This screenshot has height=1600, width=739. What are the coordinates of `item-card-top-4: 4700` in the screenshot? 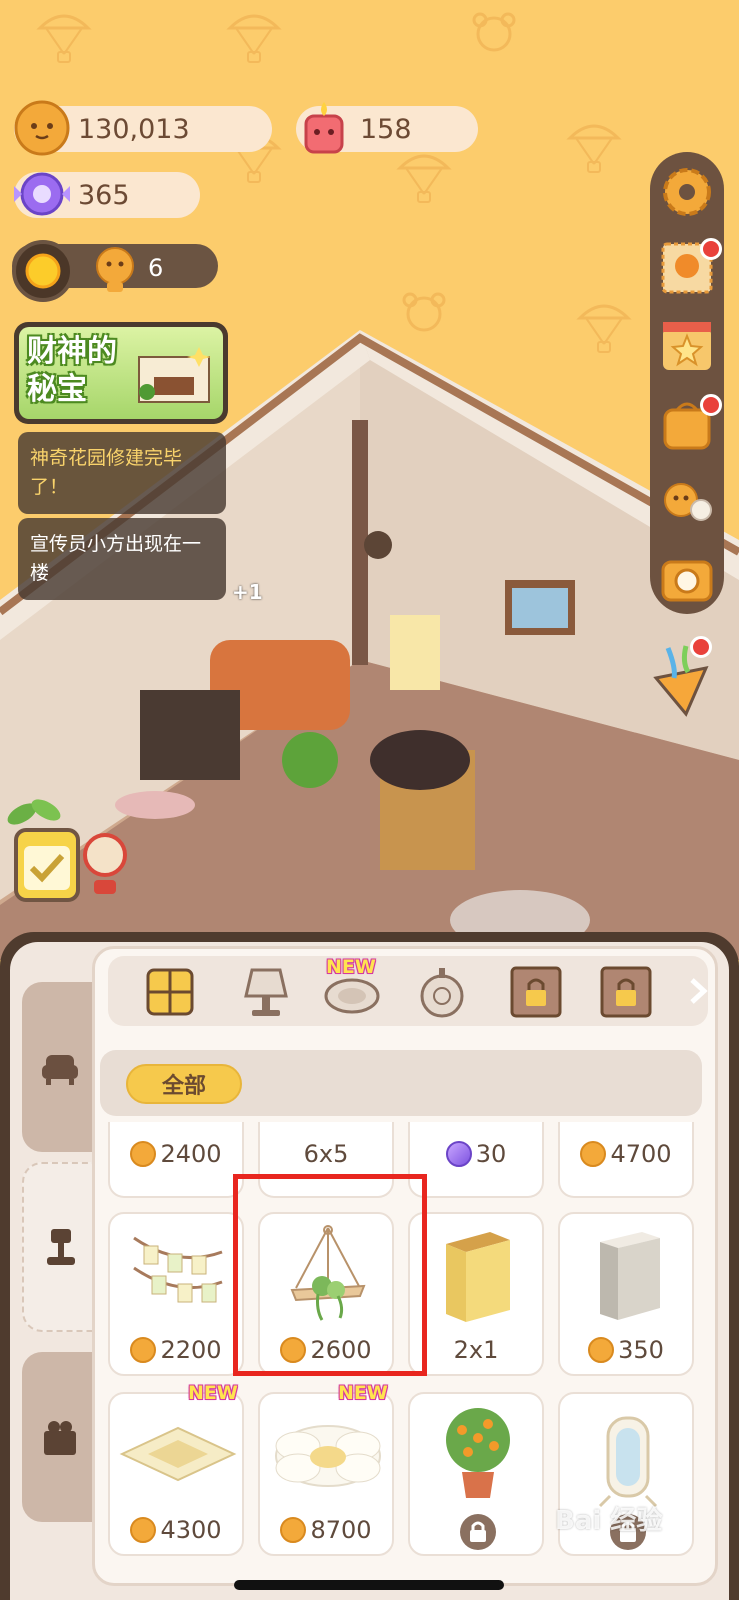 It's located at (626, 1160).